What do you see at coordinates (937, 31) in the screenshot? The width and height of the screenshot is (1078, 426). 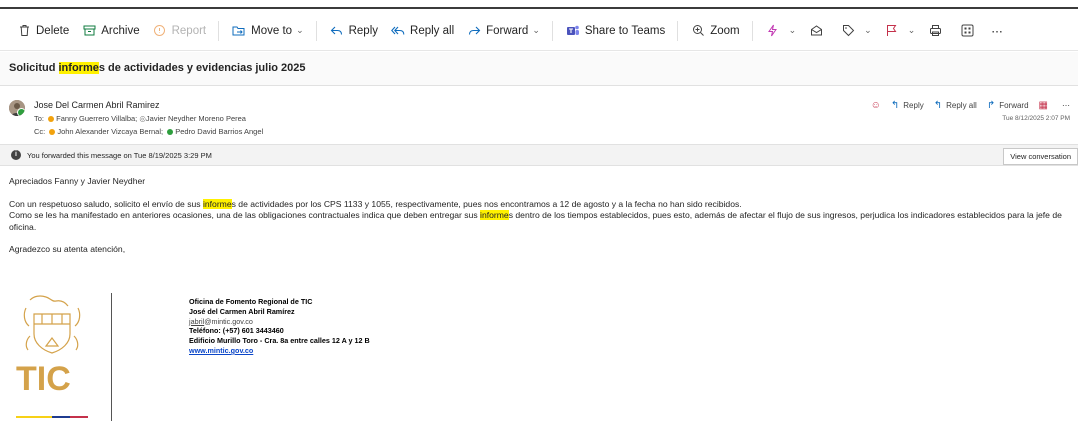 I see `print-button` at bounding box center [937, 31].